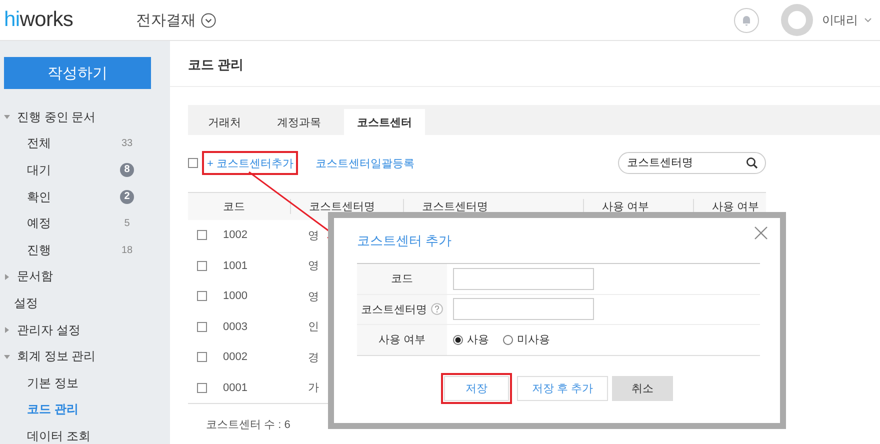  What do you see at coordinates (384, 122) in the screenshot?
I see `tab: 코스트센터` at bounding box center [384, 122].